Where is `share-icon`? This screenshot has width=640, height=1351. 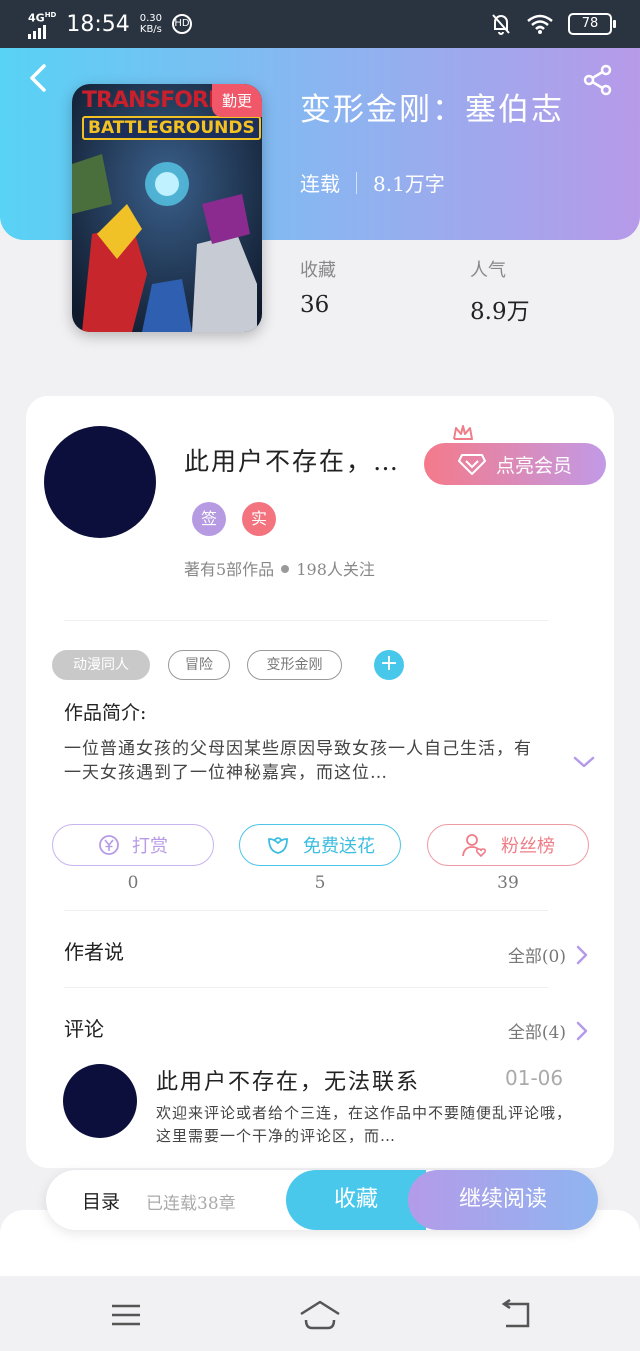
share-icon is located at coordinates (598, 80).